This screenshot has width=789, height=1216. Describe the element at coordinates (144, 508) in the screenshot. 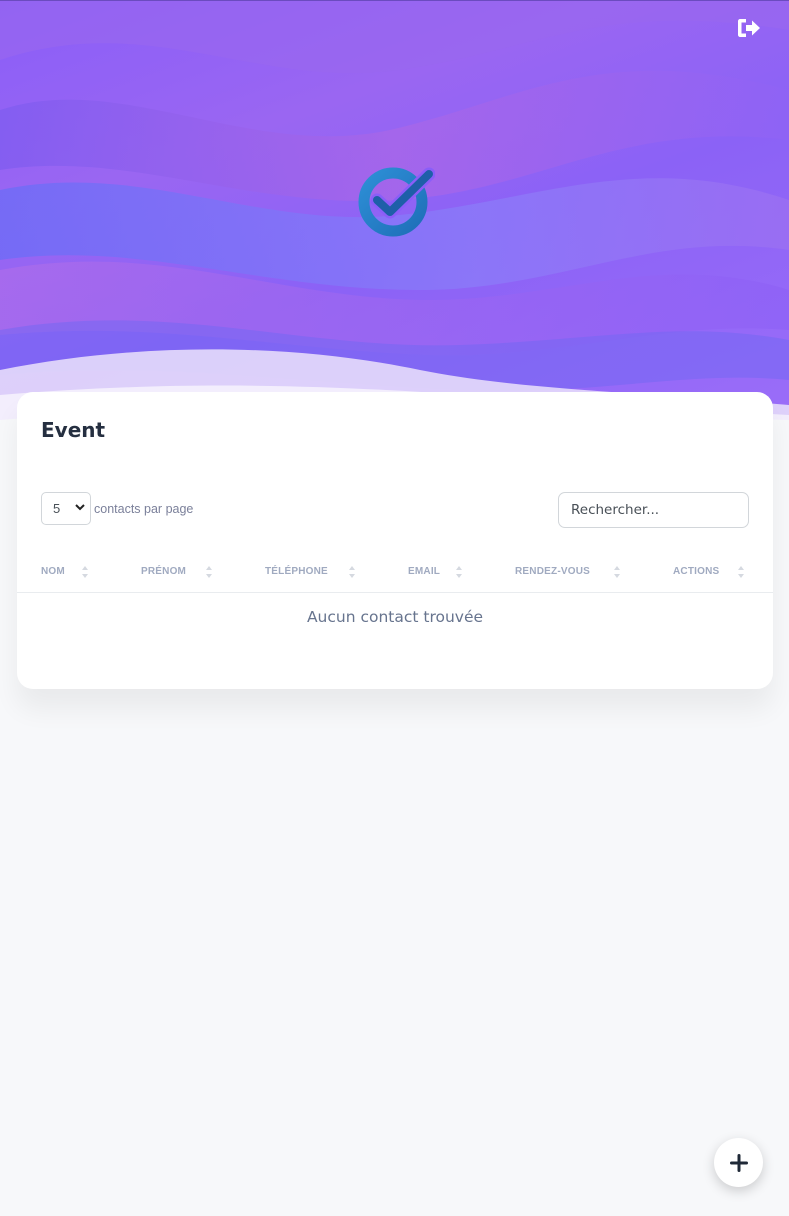

I see `per-page-label: contacts par page` at that location.